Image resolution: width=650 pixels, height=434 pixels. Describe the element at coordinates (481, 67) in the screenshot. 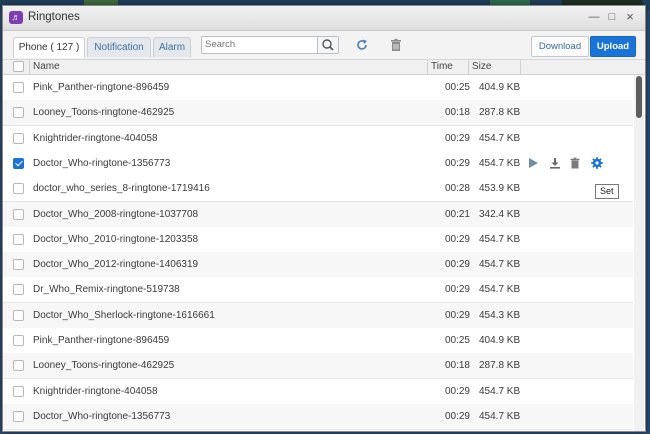

I see `column-header-size: Size` at that location.